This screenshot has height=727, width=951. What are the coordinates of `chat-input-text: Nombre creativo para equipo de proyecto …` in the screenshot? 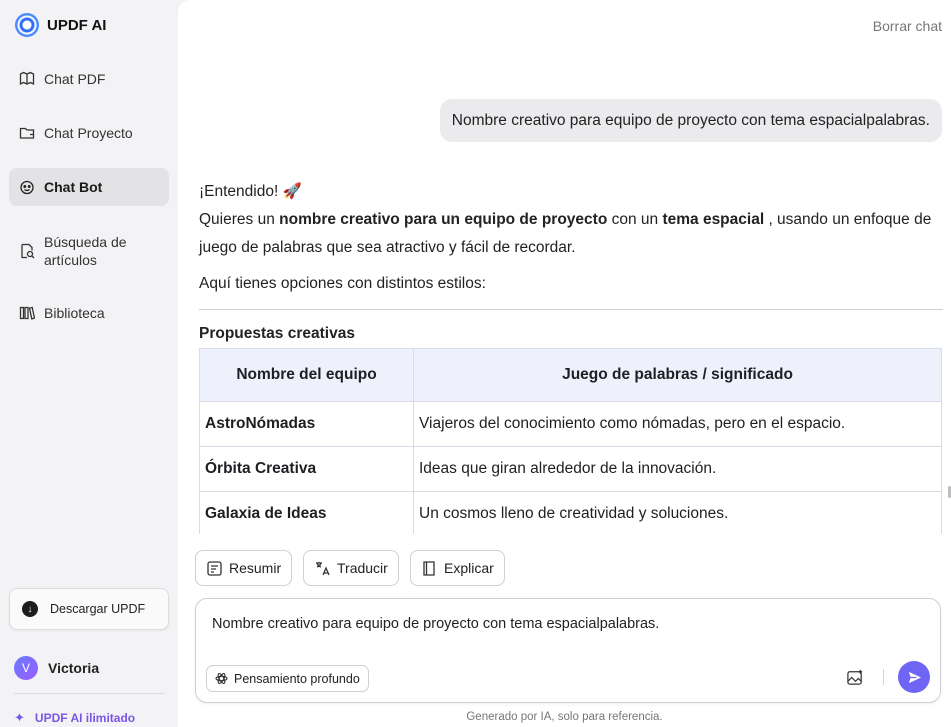 It's located at (435, 624).